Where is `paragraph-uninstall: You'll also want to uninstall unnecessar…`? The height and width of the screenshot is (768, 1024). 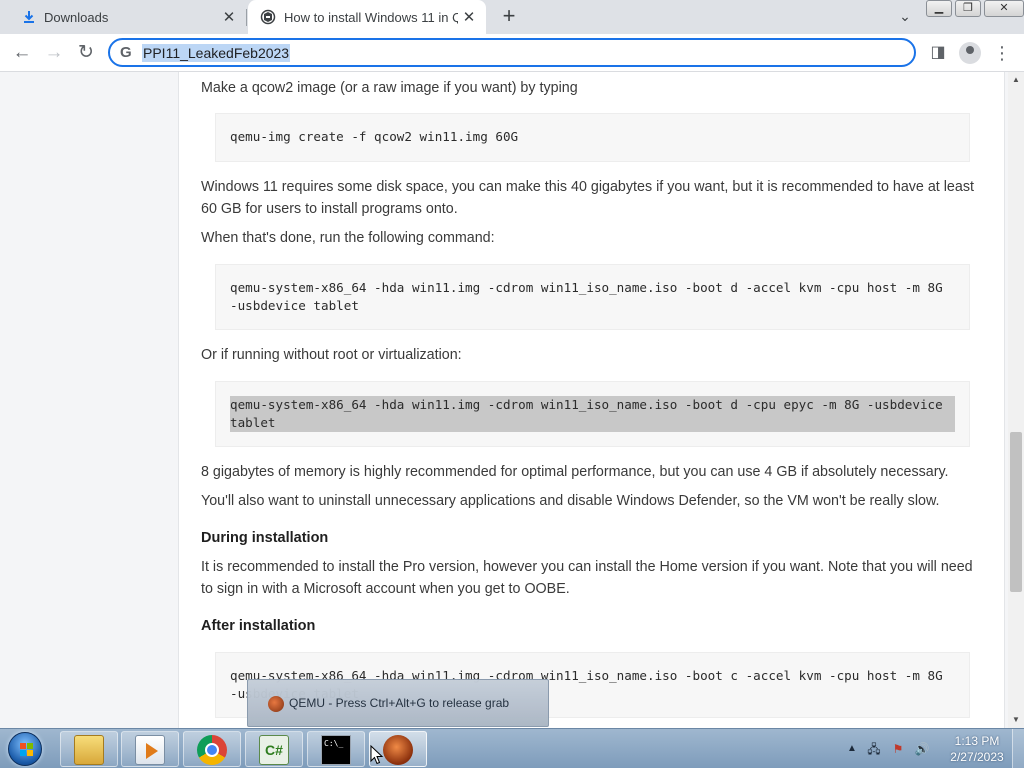 paragraph-uninstall: You'll also want to uninstall unnecessar… is located at coordinates (570, 501).